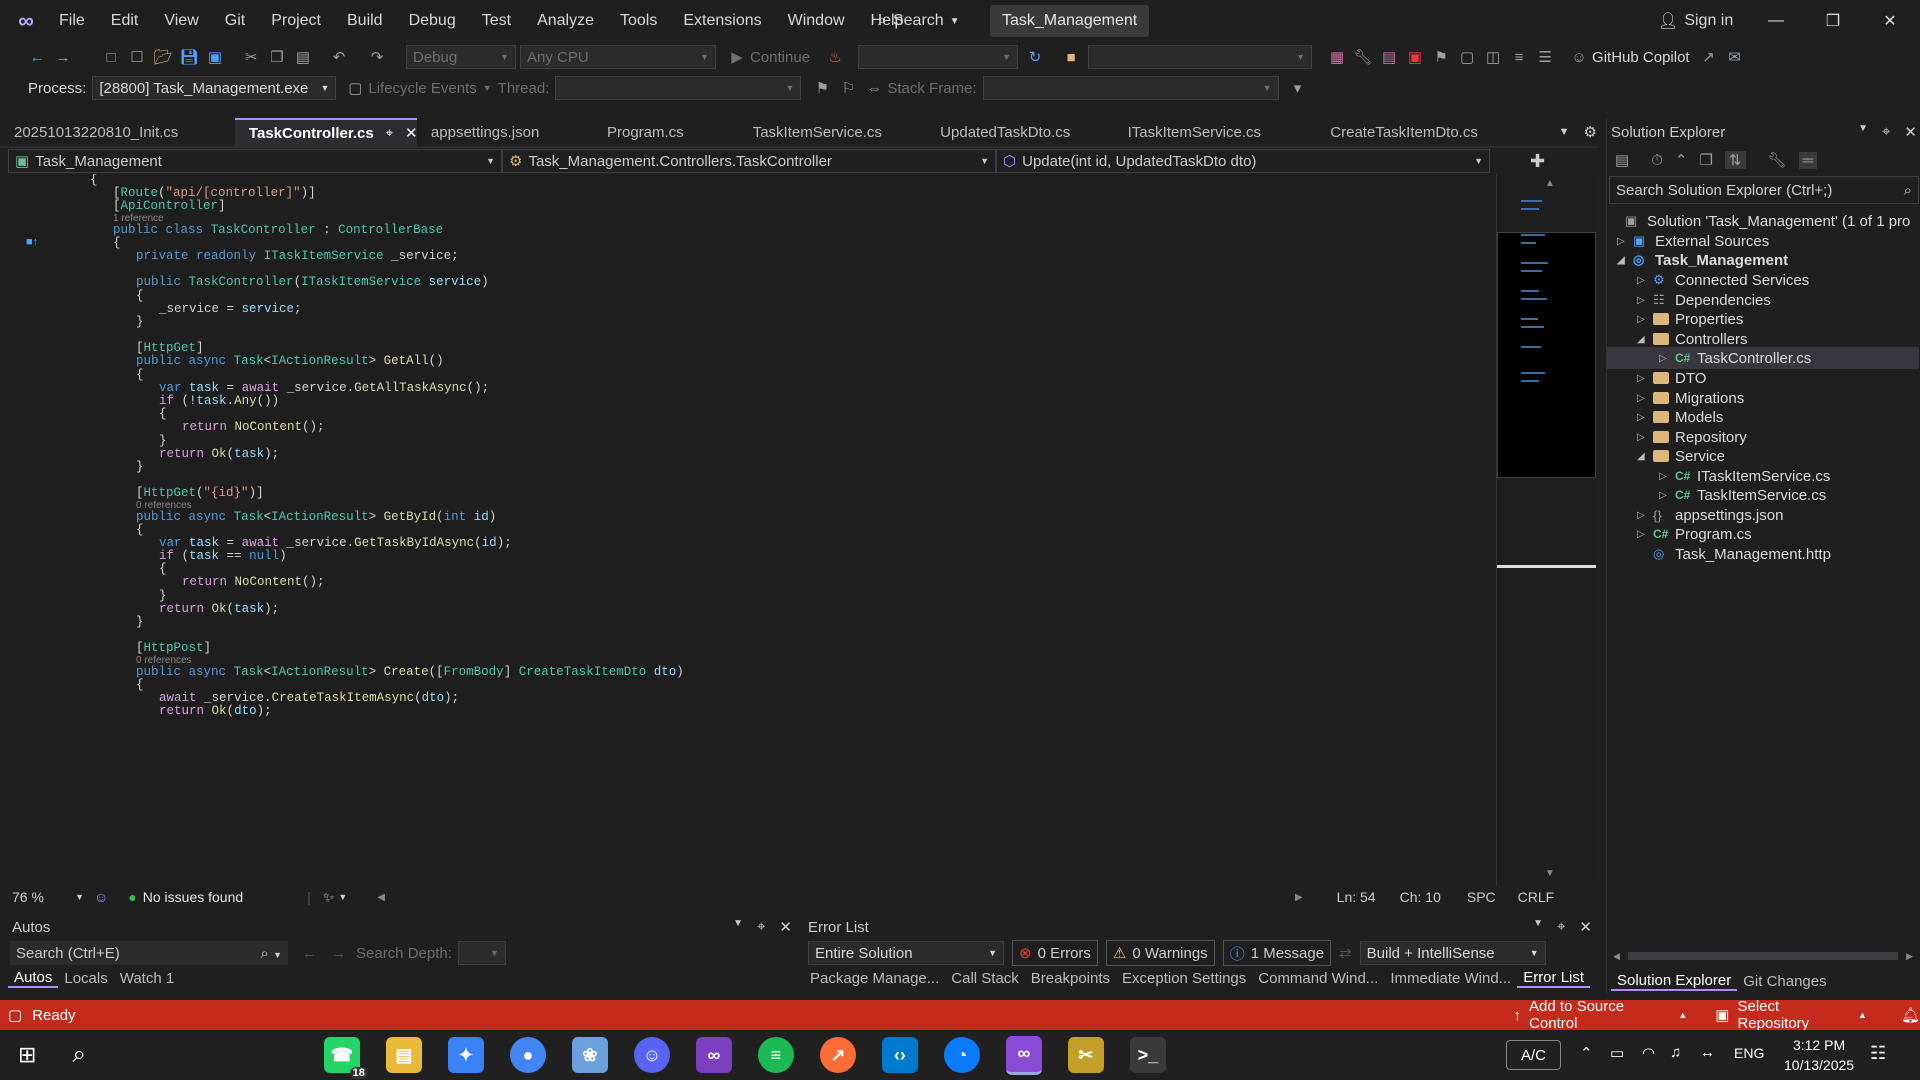 The height and width of the screenshot is (1080, 1920). What do you see at coordinates (345, 1058) in the screenshot?
I see `whatsapp-icon: ☎ 18` at bounding box center [345, 1058].